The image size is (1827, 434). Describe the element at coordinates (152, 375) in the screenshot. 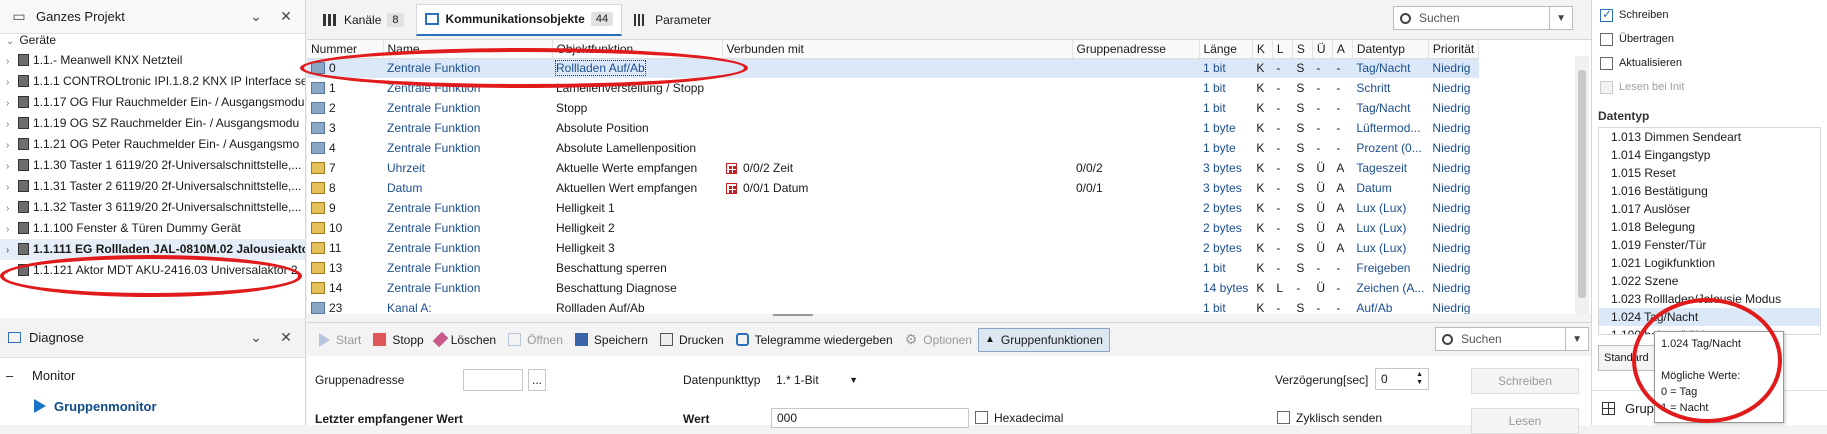

I see `monitor-item: – Monitor` at that location.